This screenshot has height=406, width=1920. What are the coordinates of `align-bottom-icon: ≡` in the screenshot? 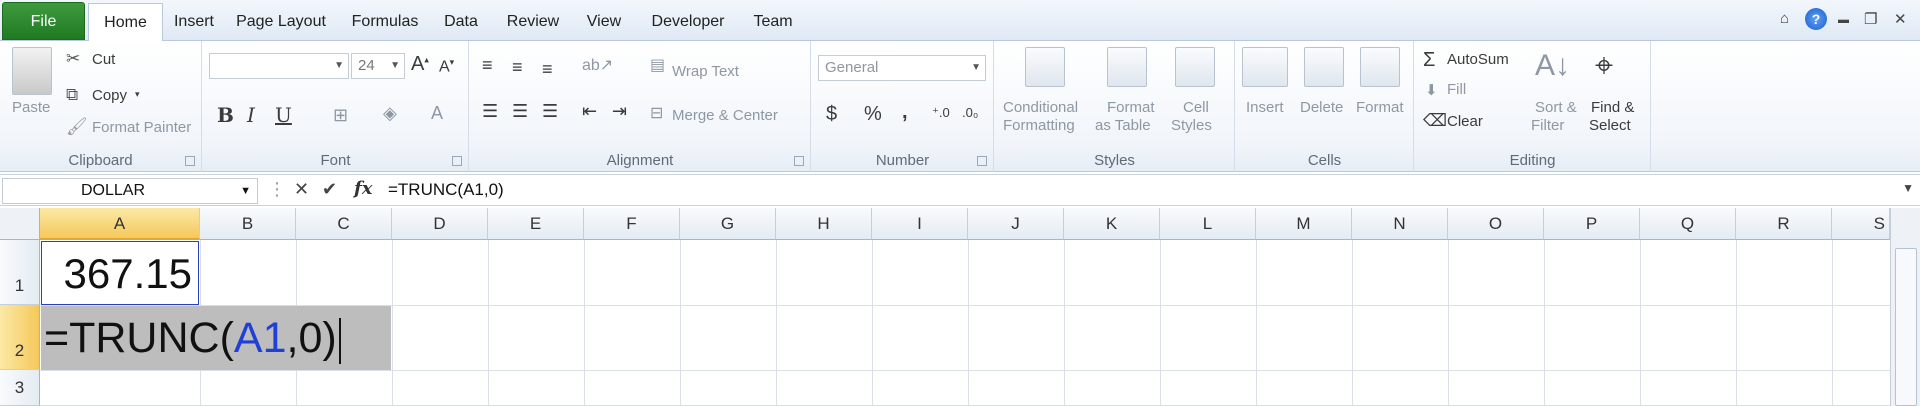 It's located at (547, 69).